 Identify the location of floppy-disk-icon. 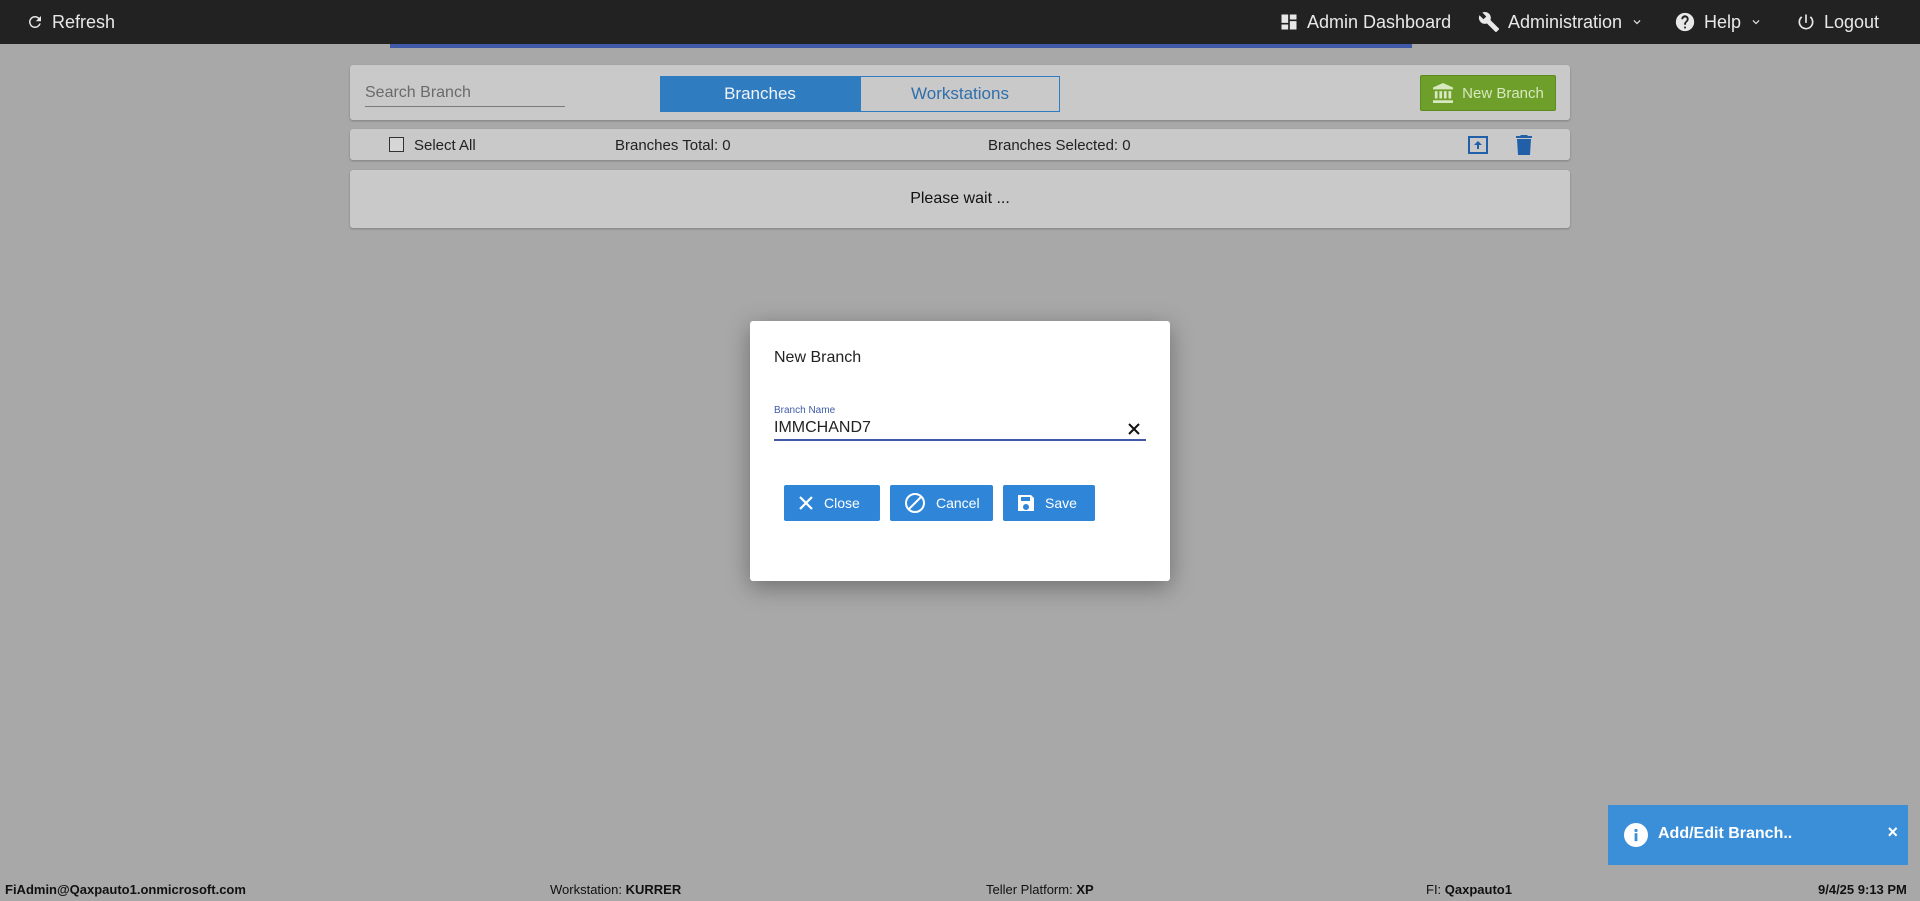
(1026, 503).